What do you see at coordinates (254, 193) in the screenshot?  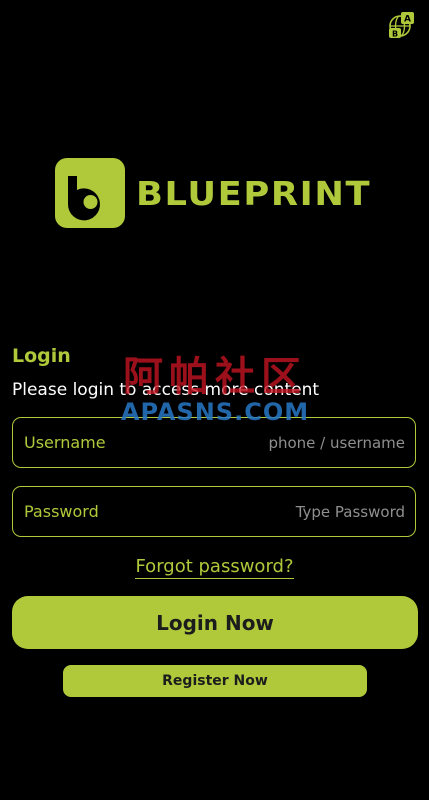 I see `brand-name: BLUEPRINT` at bounding box center [254, 193].